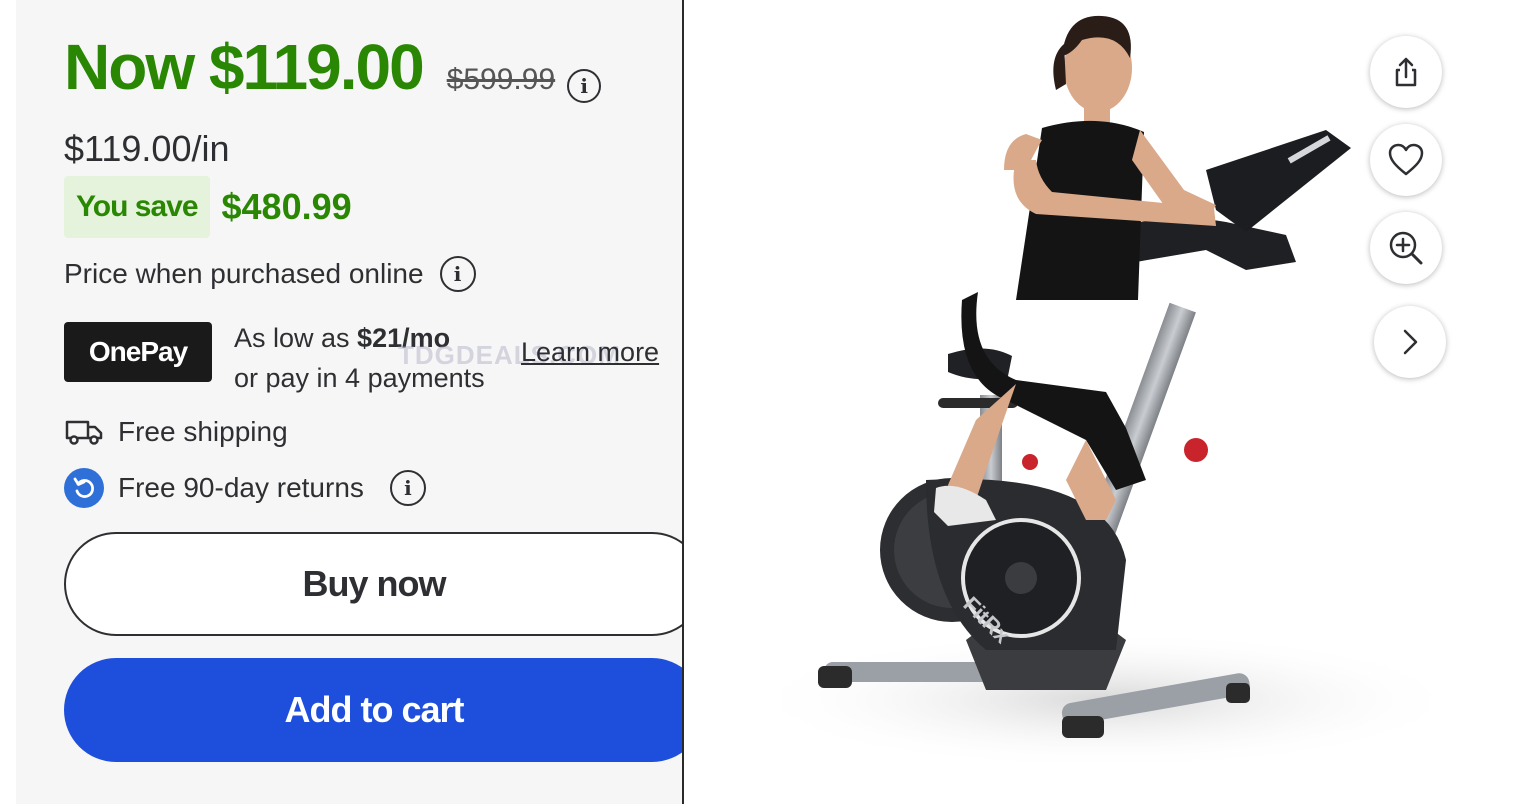  What do you see at coordinates (203, 431) in the screenshot?
I see `free-shipping-label: Free shipping` at bounding box center [203, 431].